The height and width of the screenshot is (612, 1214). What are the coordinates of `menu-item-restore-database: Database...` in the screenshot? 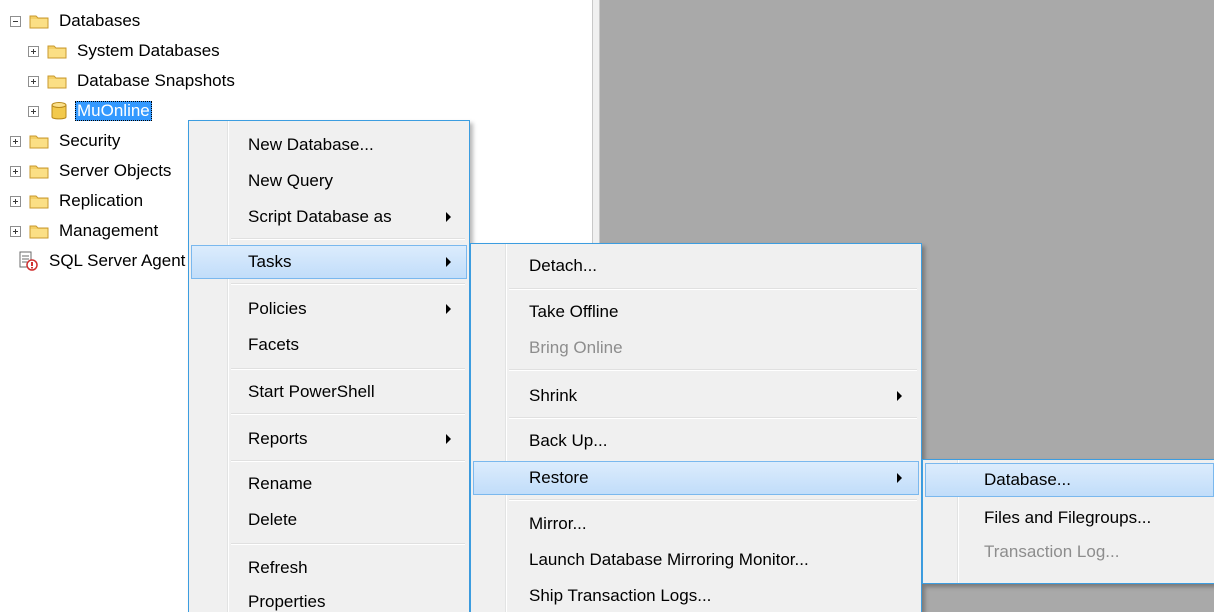 It's located at (1069, 480).